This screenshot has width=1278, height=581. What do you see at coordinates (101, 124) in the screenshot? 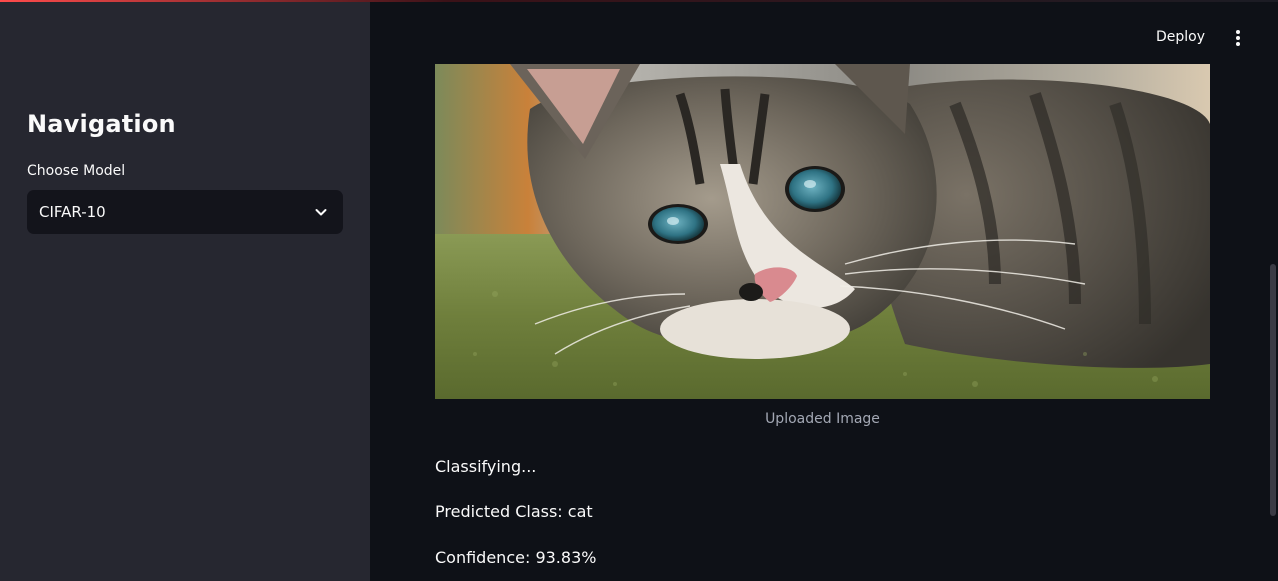
I see `sidebar-title: Navigation` at bounding box center [101, 124].